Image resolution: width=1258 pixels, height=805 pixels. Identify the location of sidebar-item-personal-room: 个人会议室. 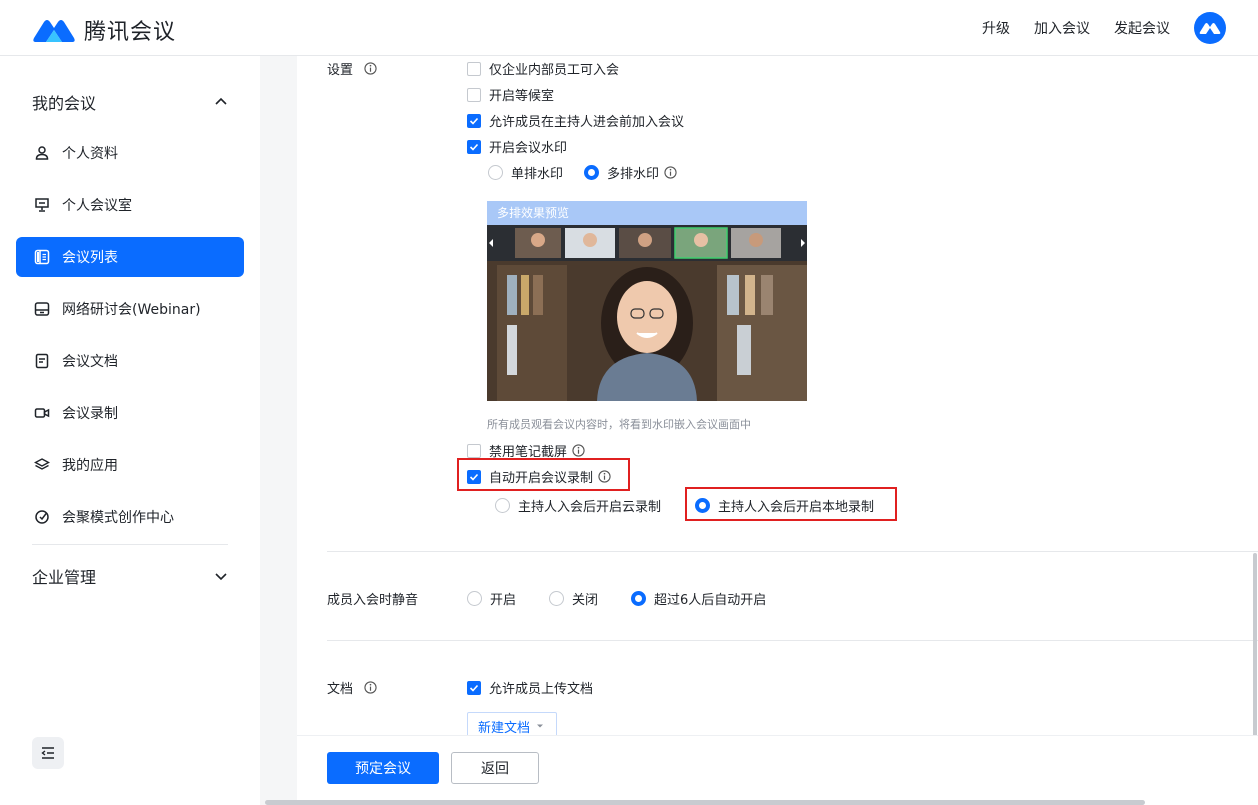
(130, 205).